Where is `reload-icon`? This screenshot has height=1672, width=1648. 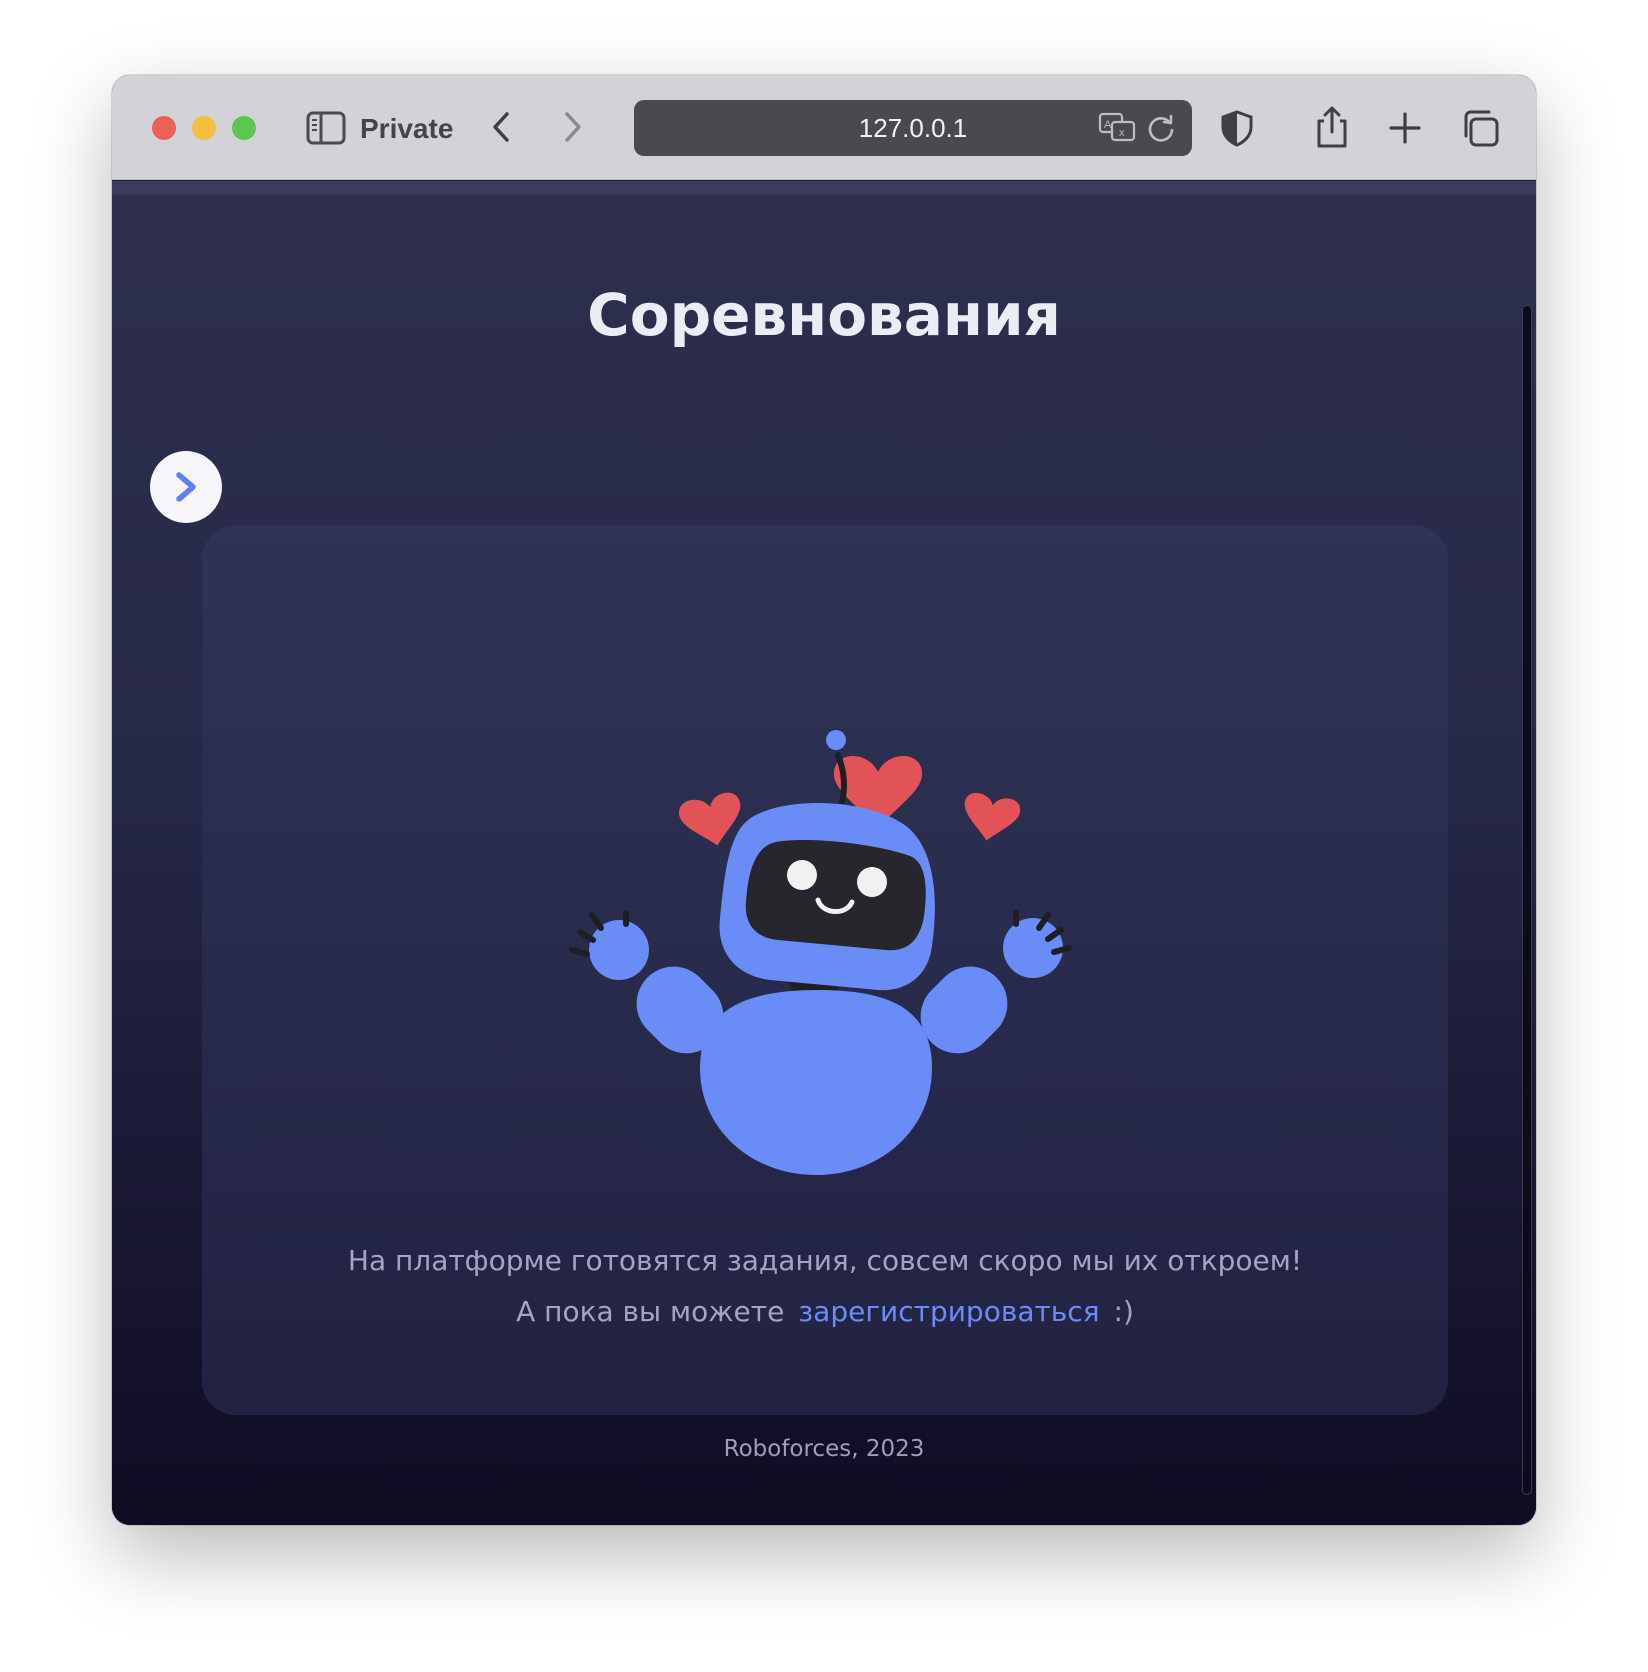
reload-icon is located at coordinates (1161, 128).